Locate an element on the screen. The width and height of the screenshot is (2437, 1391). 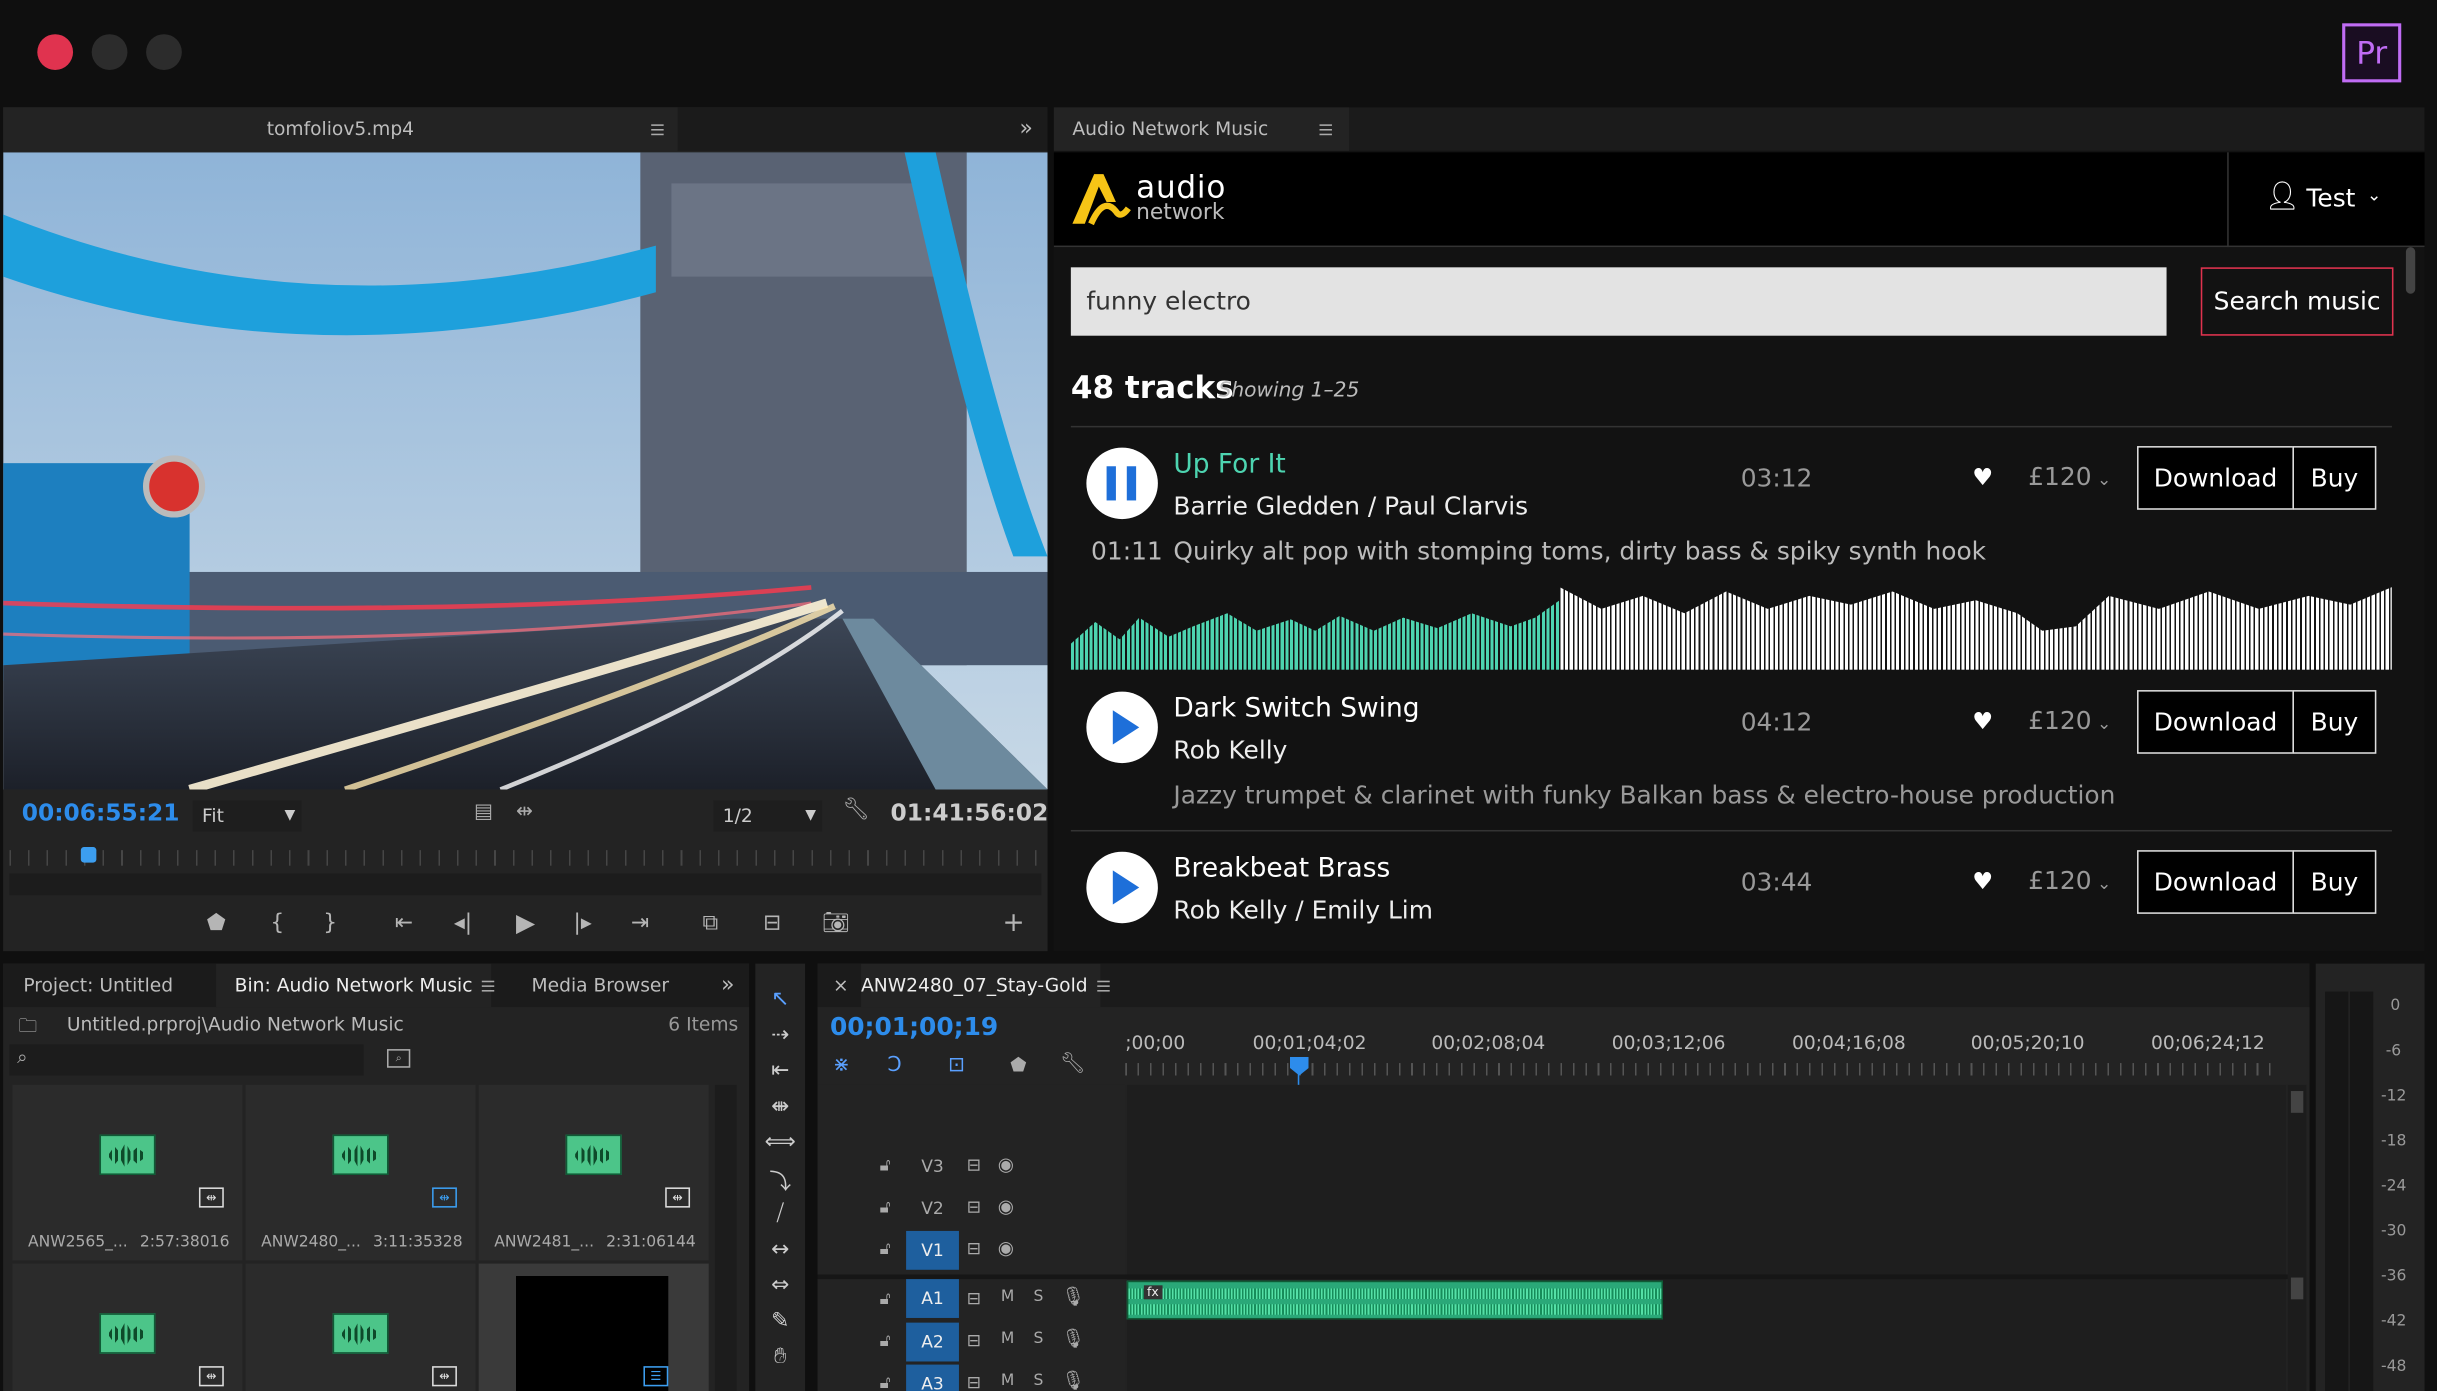
add-marker-button: ⬟ is located at coordinates (216, 923).